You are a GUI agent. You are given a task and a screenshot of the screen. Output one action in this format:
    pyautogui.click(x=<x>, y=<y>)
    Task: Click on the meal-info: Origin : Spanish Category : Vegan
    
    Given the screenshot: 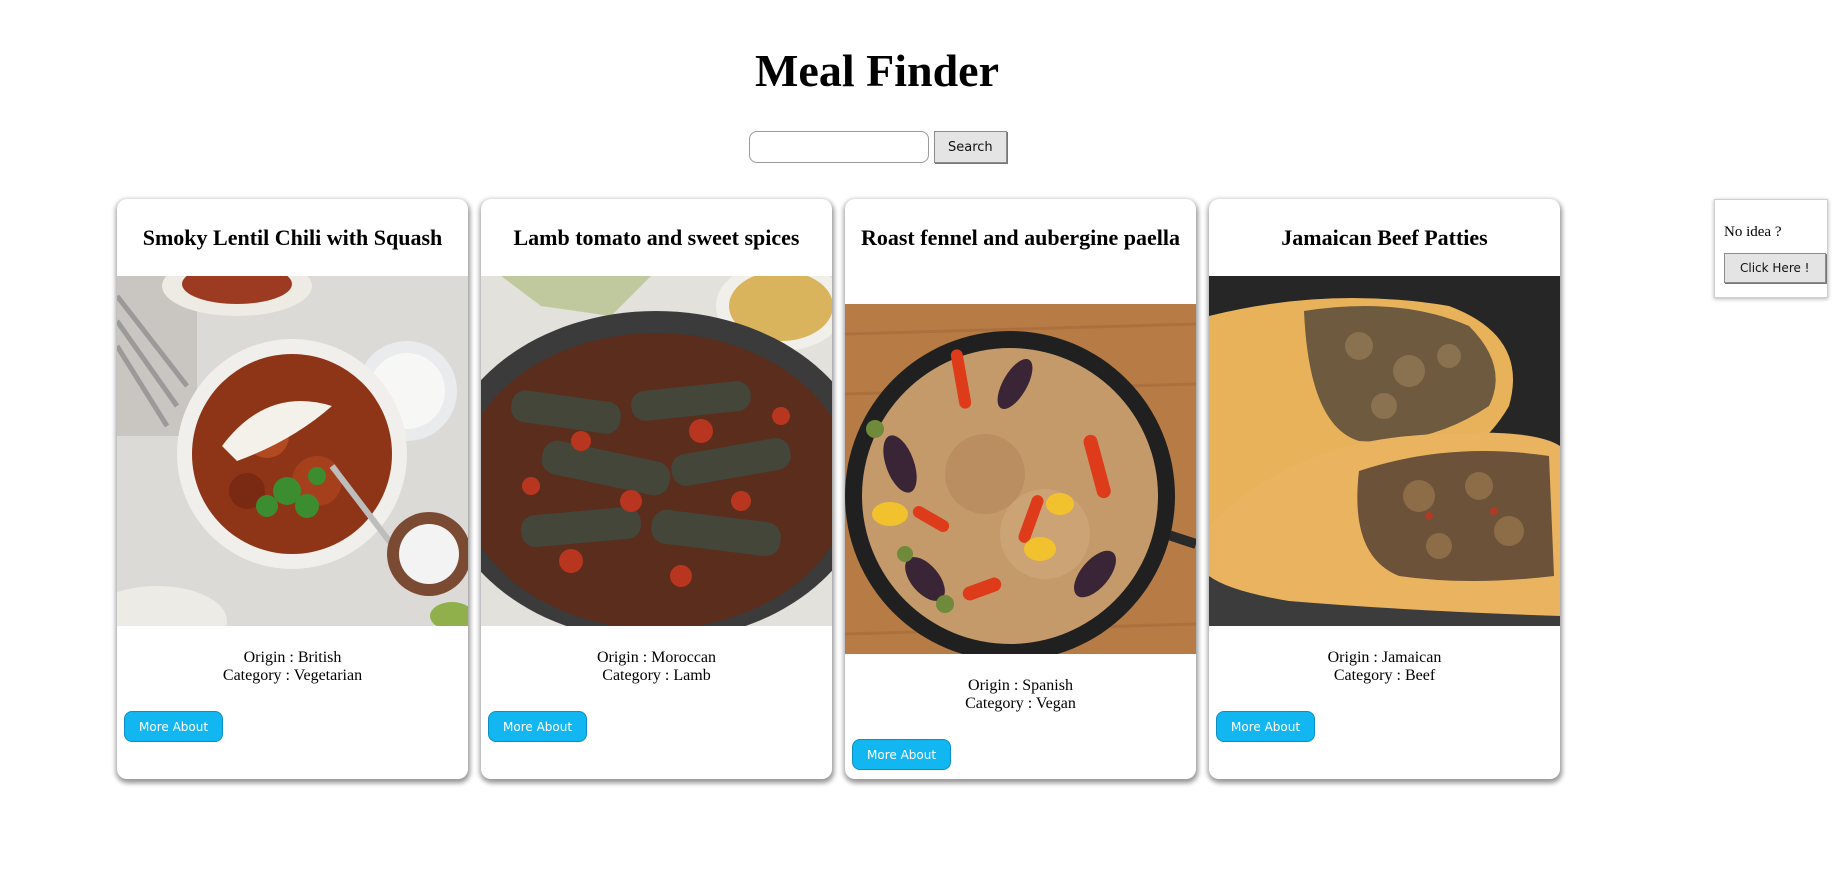 What is the action you would take?
    pyautogui.click(x=1020, y=683)
    